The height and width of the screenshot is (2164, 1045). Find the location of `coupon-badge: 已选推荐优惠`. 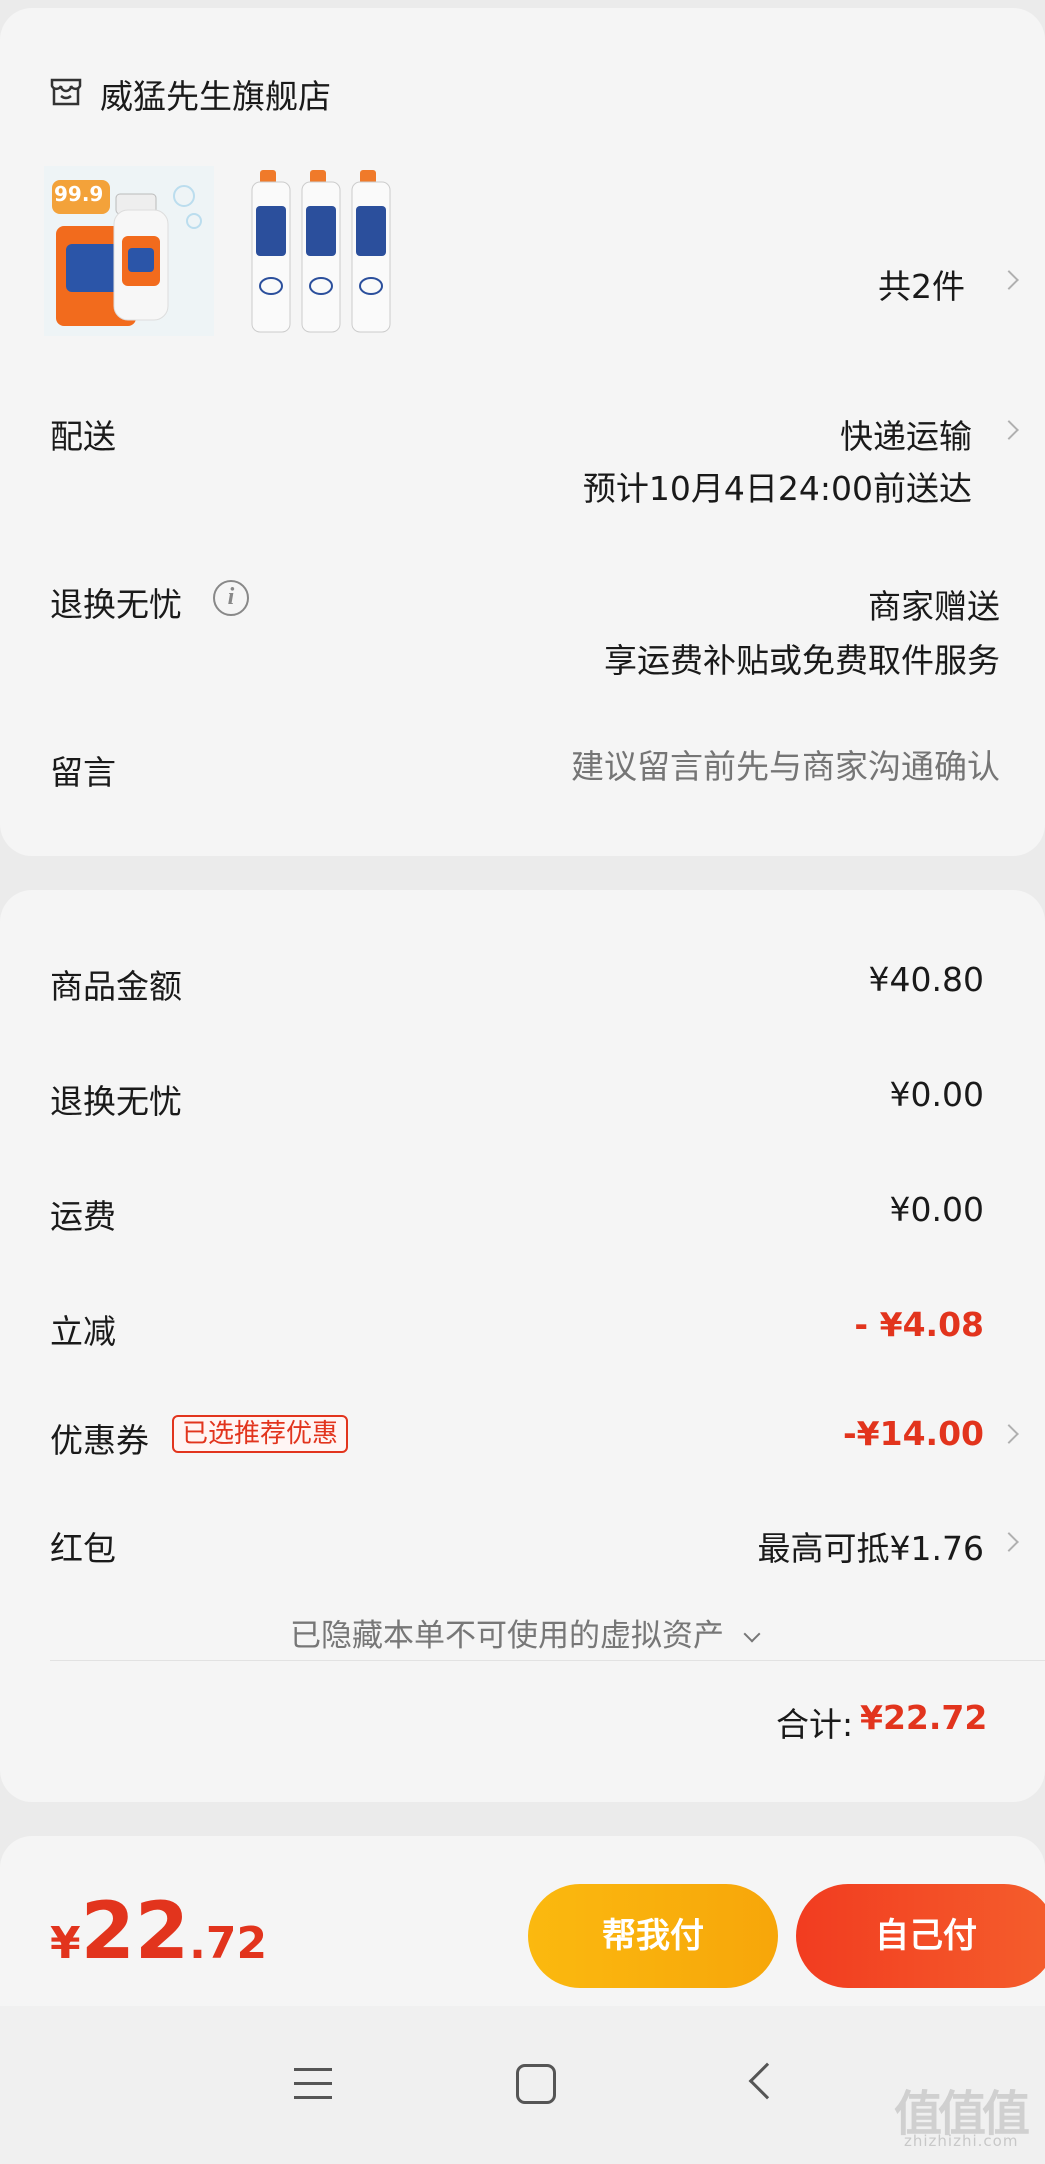

coupon-badge: 已选推荐优惠 is located at coordinates (260, 1434).